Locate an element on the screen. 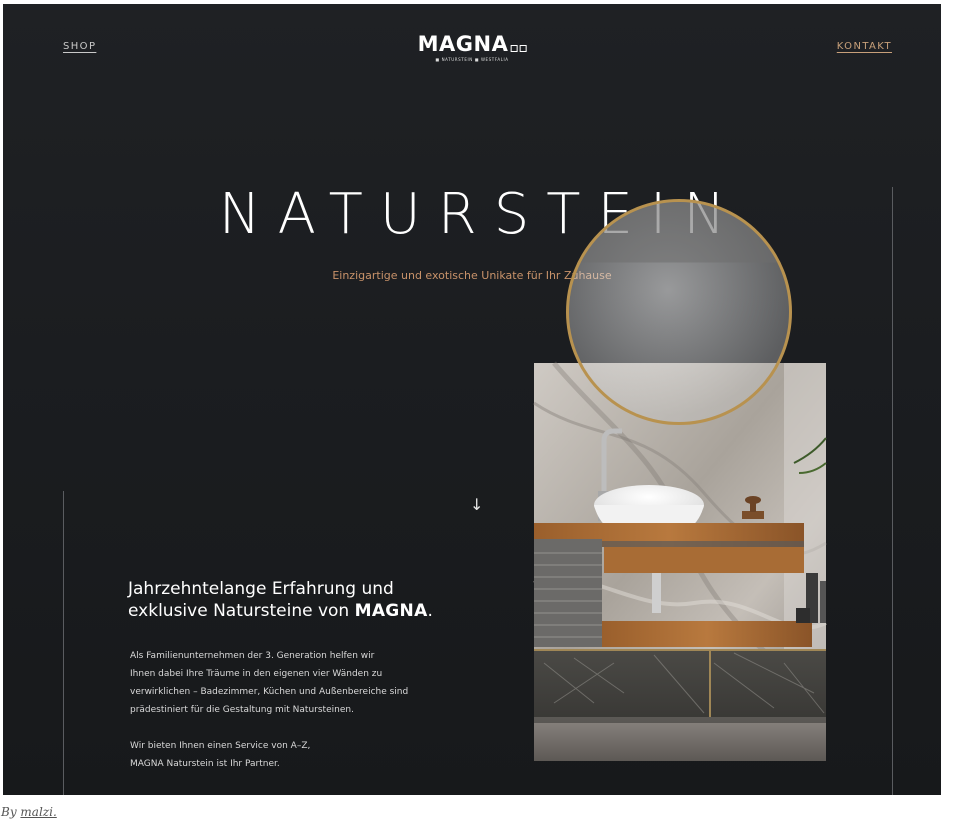 This screenshot has width=967, height=832. credit-author-link: malzi. is located at coordinates (38, 812).